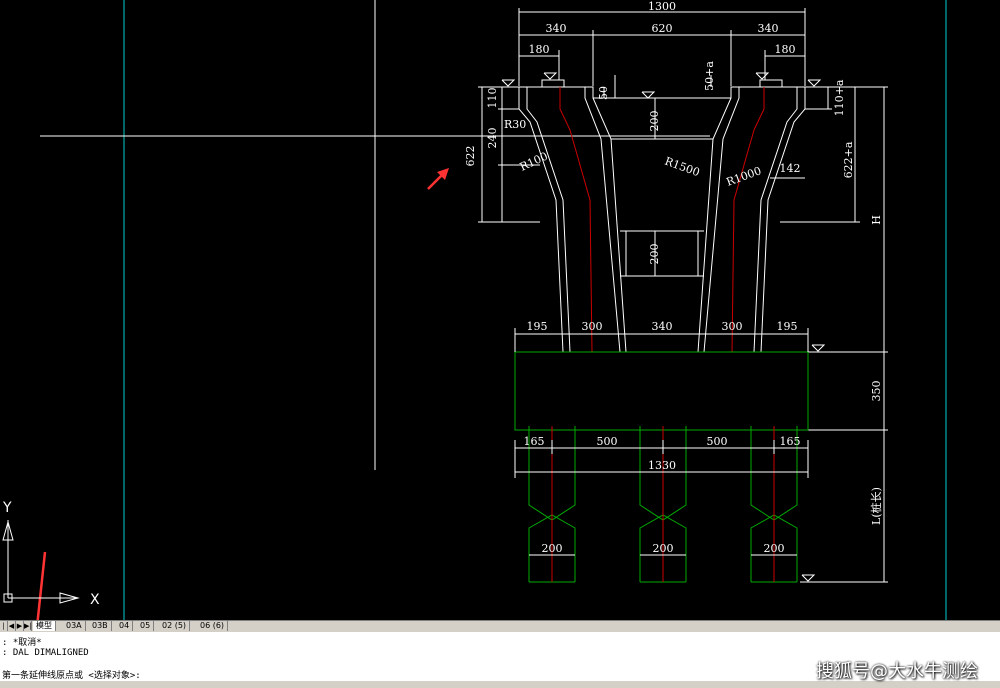  What do you see at coordinates (146, 626) in the screenshot?
I see `tab-05: 05` at bounding box center [146, 626].